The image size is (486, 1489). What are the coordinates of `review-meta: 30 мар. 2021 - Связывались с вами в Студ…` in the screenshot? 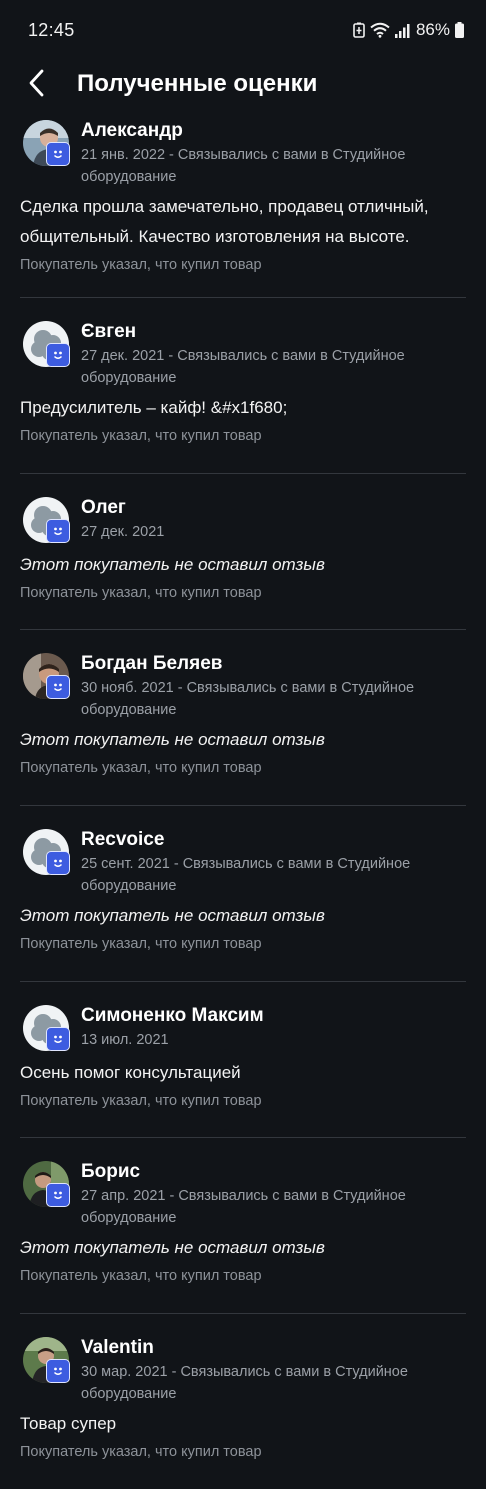 It's located at (244, 1383).